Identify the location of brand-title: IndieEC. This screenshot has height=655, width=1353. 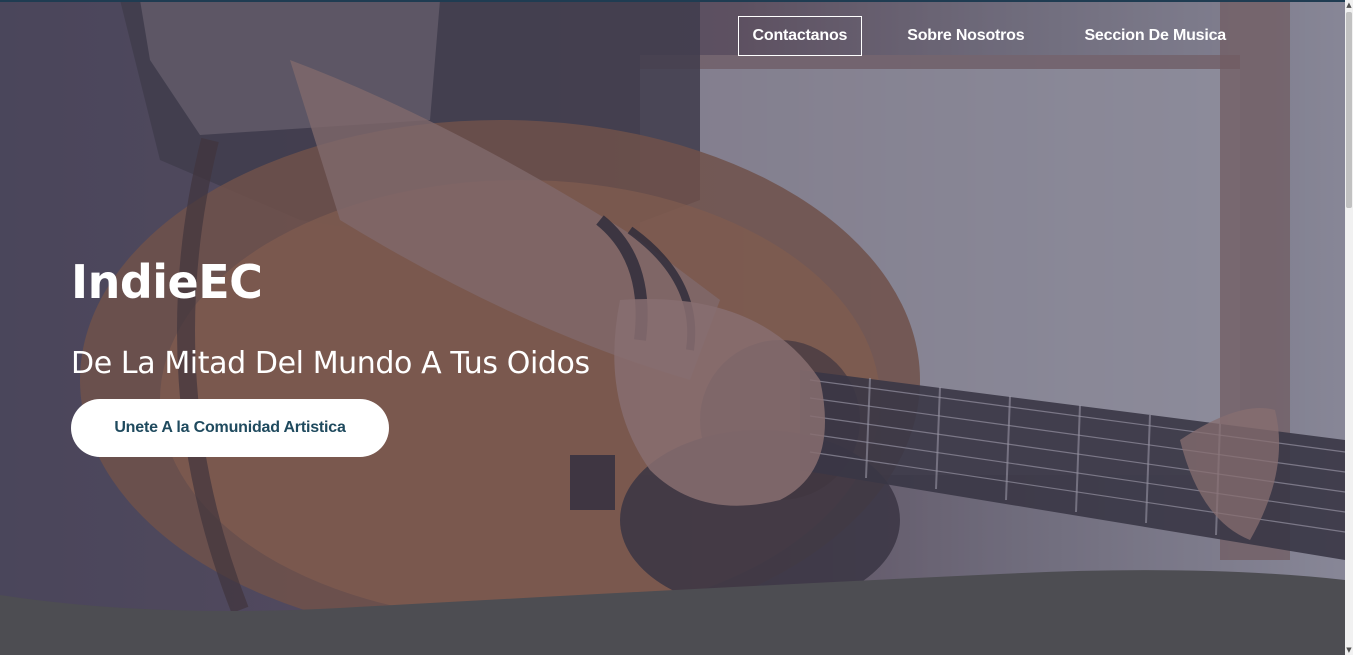
(167, 282).